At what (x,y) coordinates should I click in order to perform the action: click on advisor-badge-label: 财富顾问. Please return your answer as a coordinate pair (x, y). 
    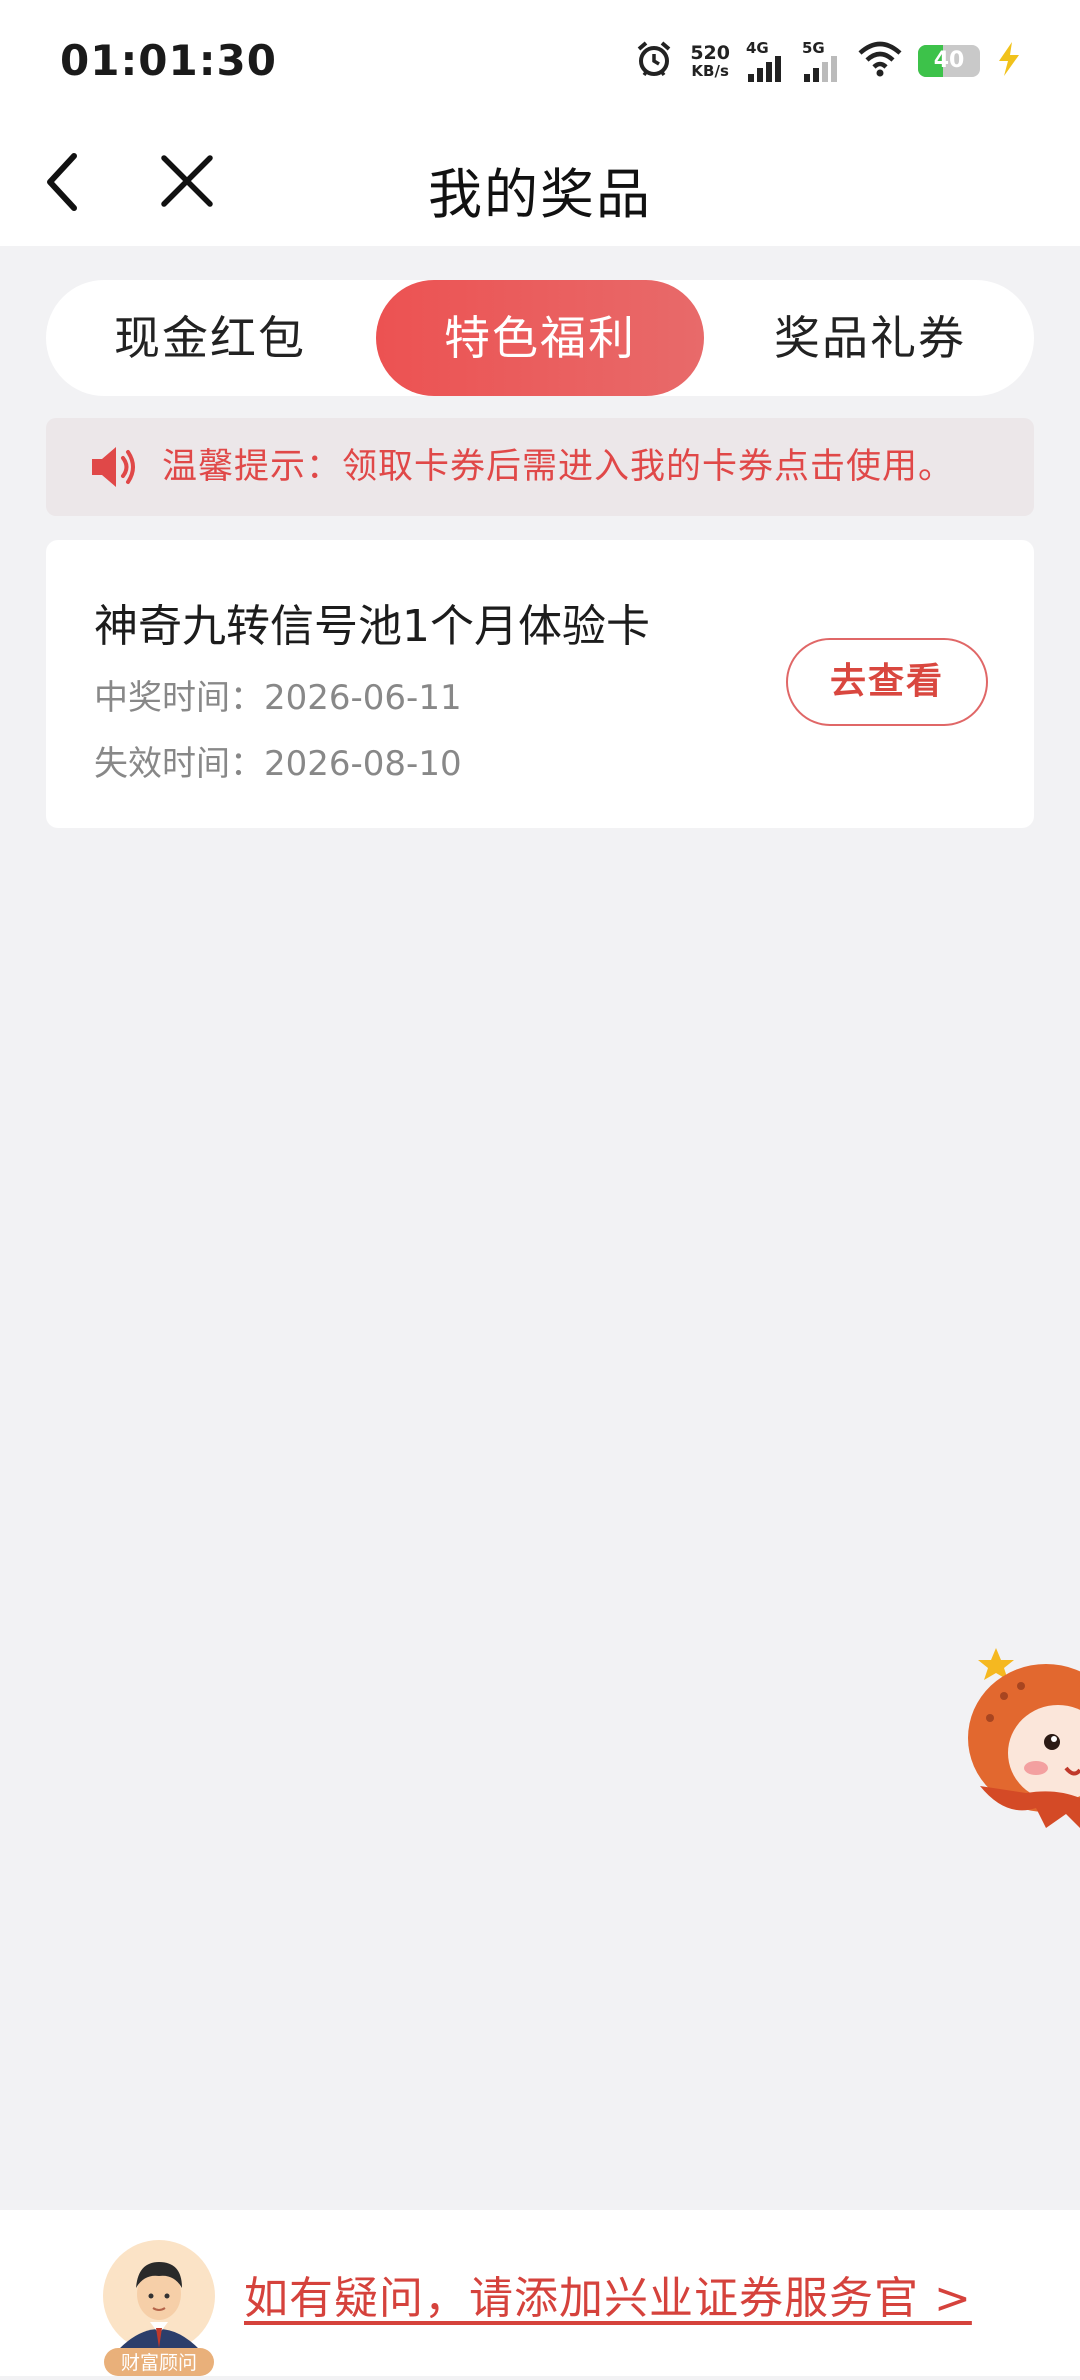
    Looking at the image, I should click on (159, 2363).